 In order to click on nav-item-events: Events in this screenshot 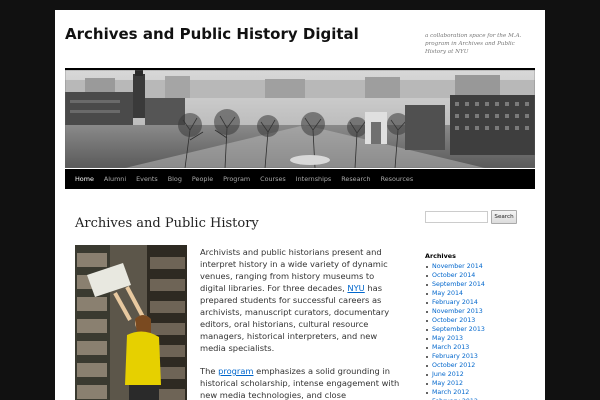, I will do `click(147, 179)`.